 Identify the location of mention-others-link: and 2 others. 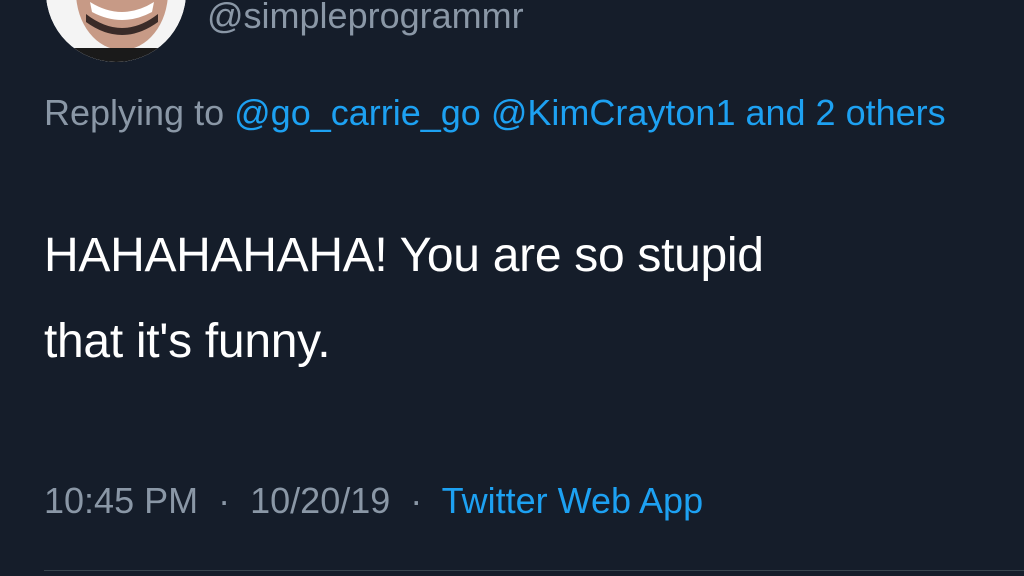
(845, 112).